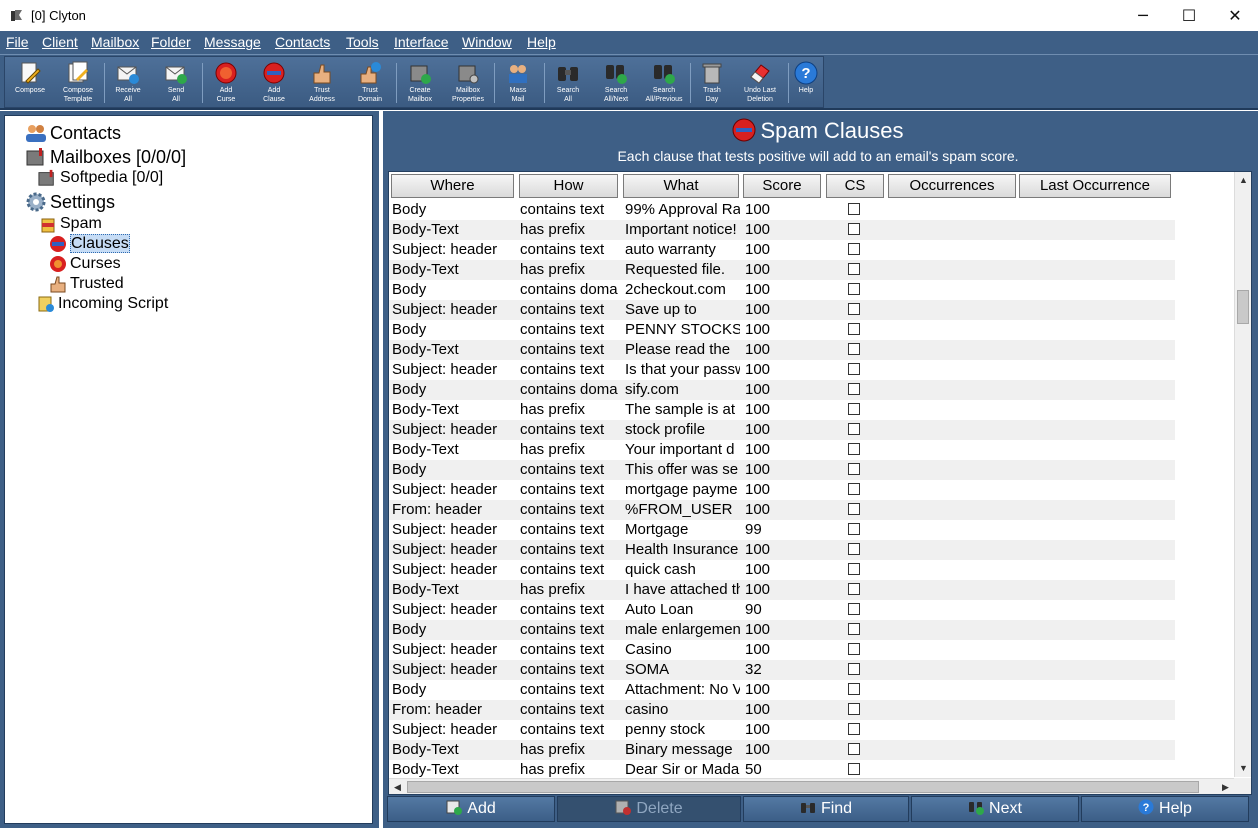 The width and height of the screenshot is (1258, 828). Describe the element at coordinates (782, 210) in the screenshot. I see `table-row: Body contains text 99% Approval Ra 100` at that location.